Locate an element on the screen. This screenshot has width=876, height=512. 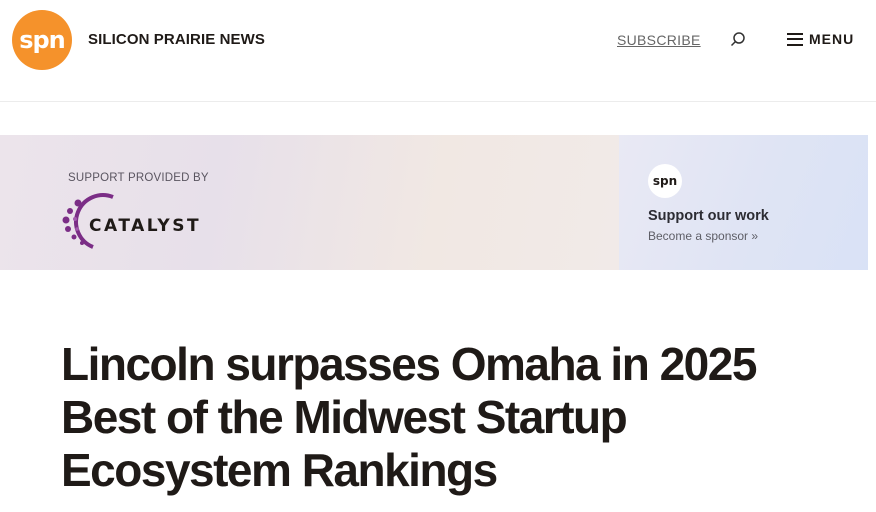
spn-mini-logo: spn is located at coordinates (665, 181).